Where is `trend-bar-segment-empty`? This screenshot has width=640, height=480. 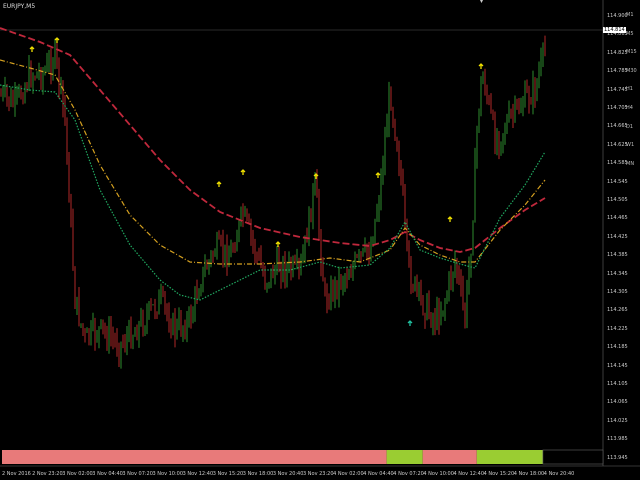 trend-bar-segment-empty is located at coordinates (573, 457).